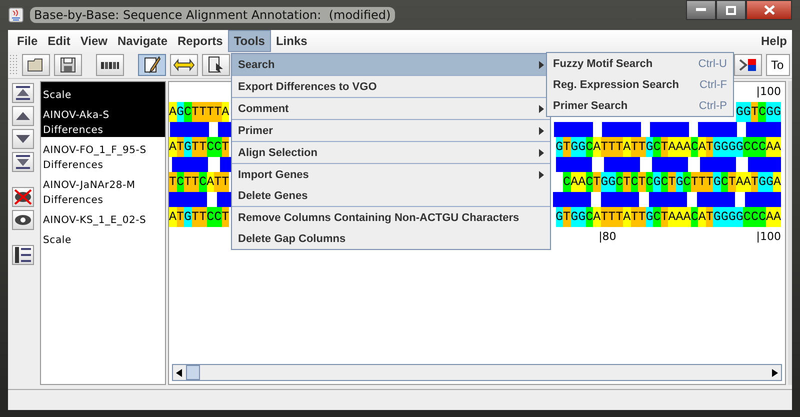  What do you see at coordinates (16, 15) in the screenshot?
I see `app-icon` at bounding box center [16, 15].